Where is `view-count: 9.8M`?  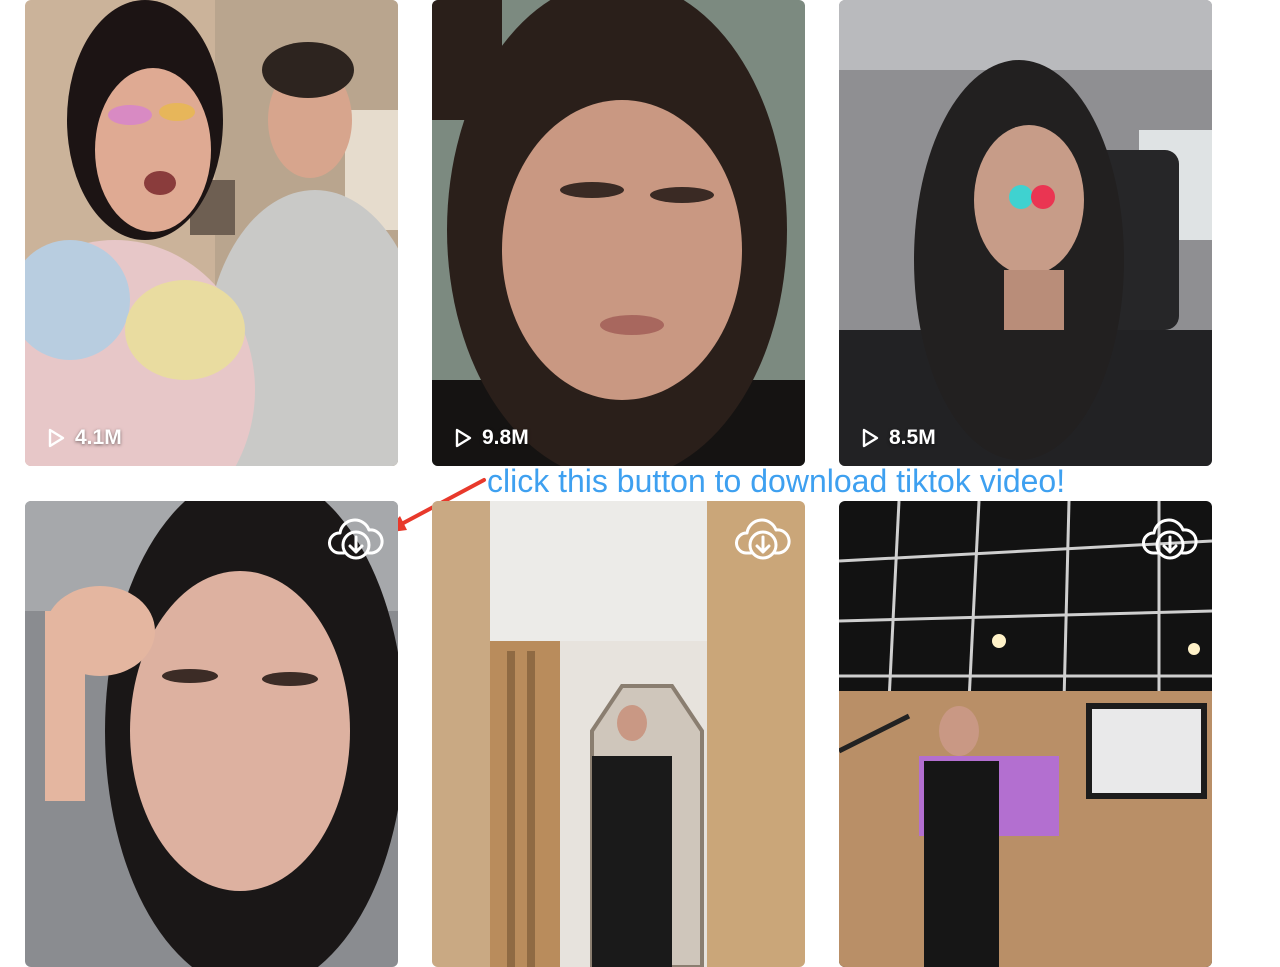 view-count: 9.8M is located at coordinates (490, 438).